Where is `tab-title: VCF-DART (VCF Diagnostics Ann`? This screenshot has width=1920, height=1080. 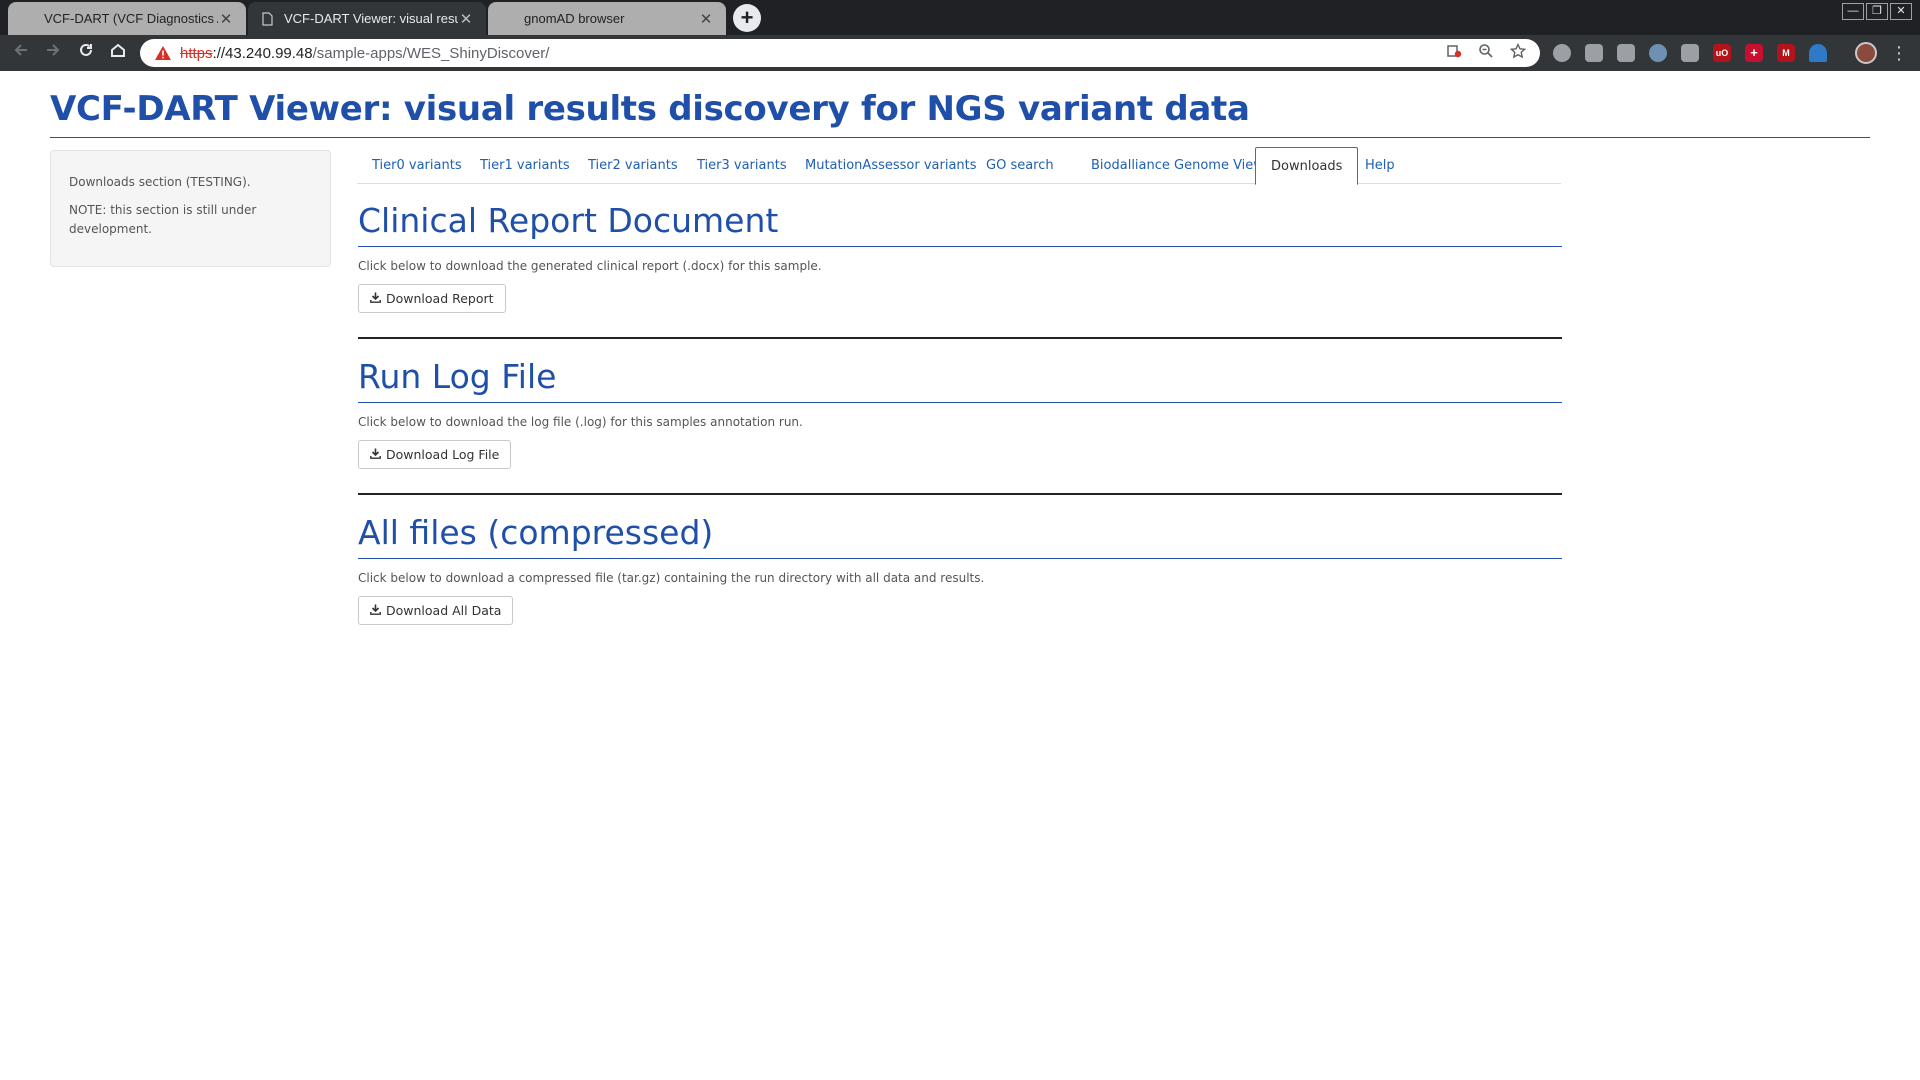 tab-title: VCF-DART (VCF Diagnostics Ann is located at coordinates (131, 18).